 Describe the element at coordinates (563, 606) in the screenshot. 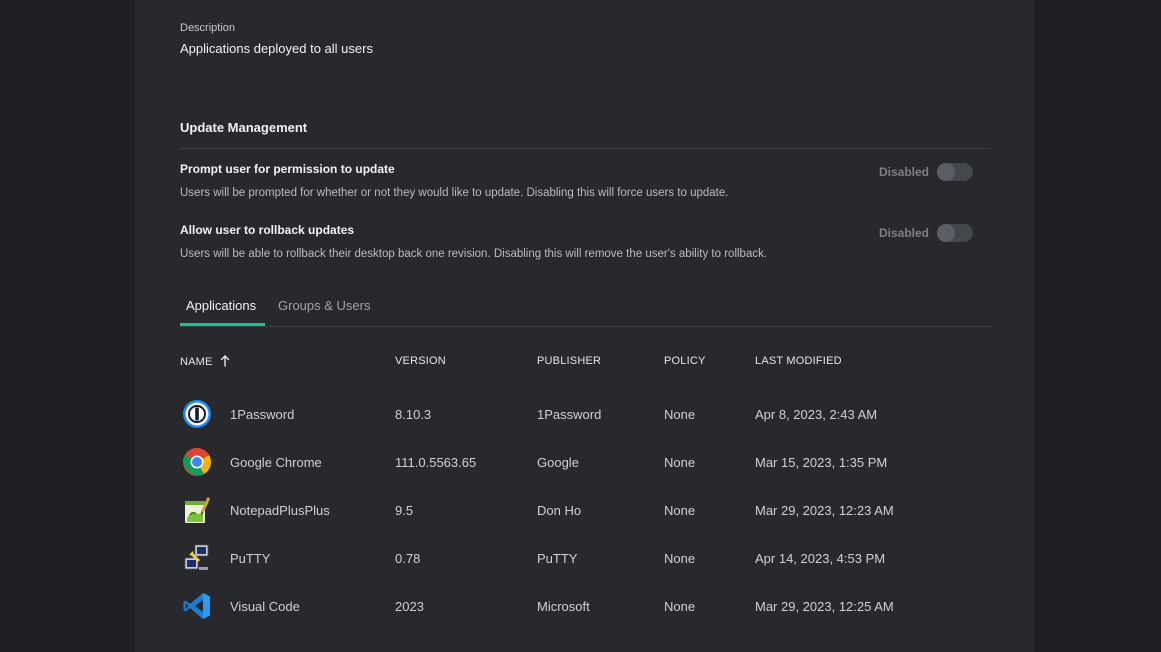

I see `app-publisher: Microsoft` at that location.